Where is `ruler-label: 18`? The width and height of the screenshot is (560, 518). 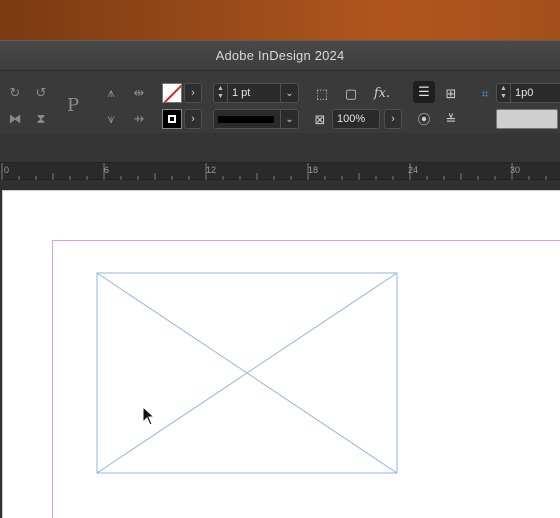 ruler-label: 18 is located at coordinates (313, 170).